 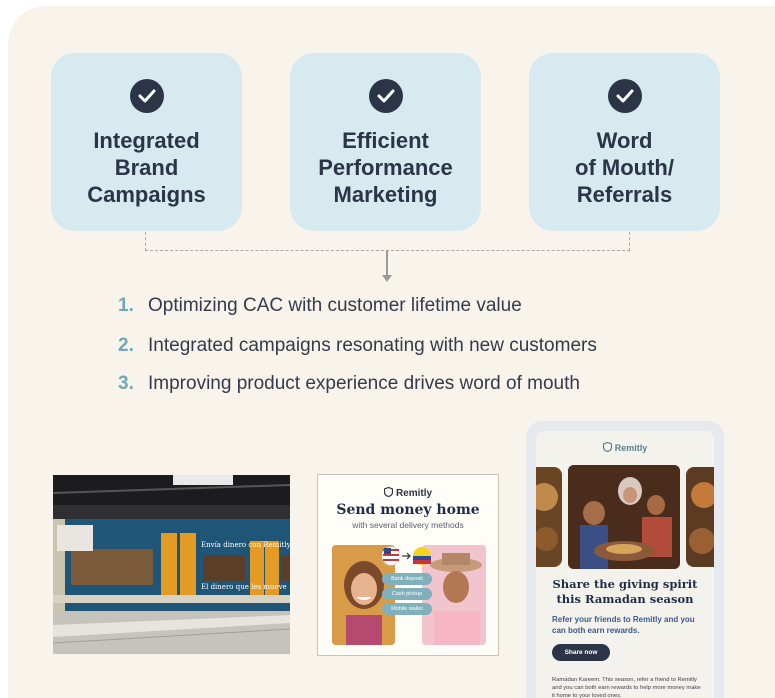 I want to click on share-now-button: Share now, so click(x=581, y=652).